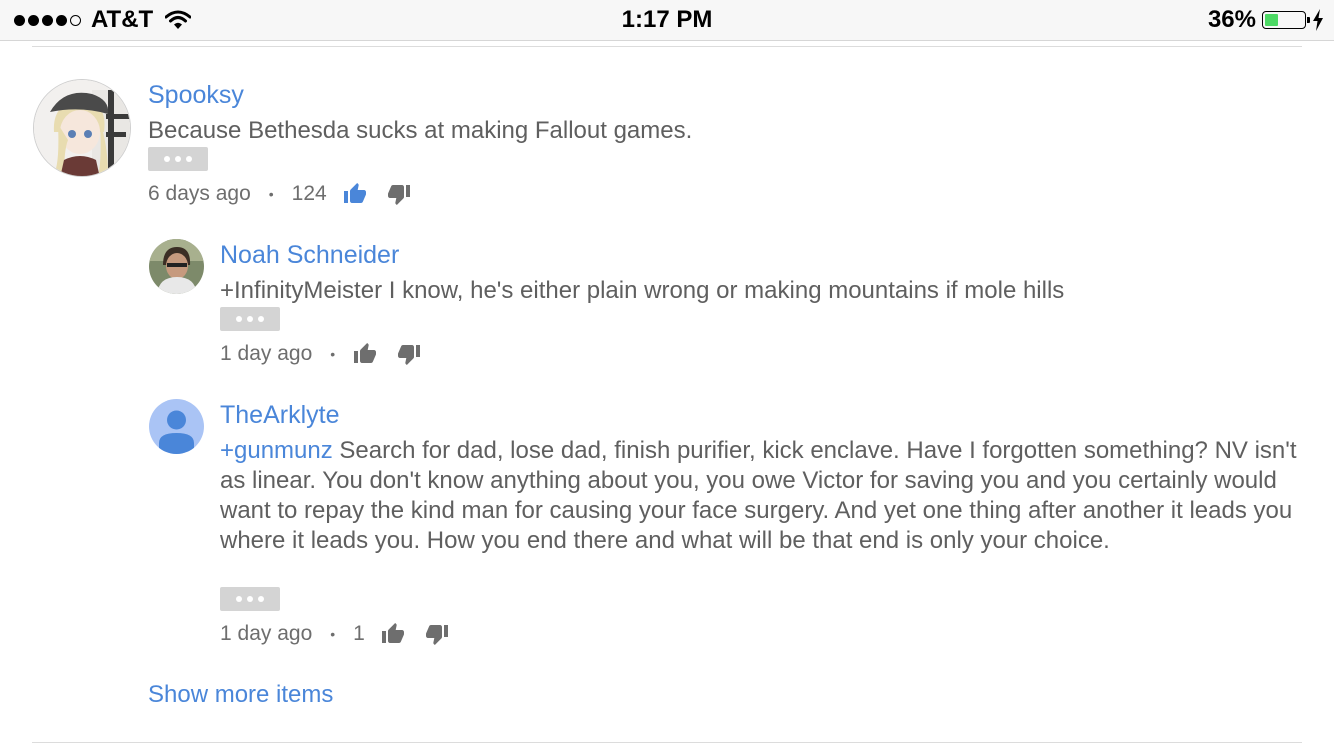 The image size is (1334, 750). What do you see at coordinates (667, 742) in the screenshot?
I see `bottom-divider` at bounding box center [667, 742].